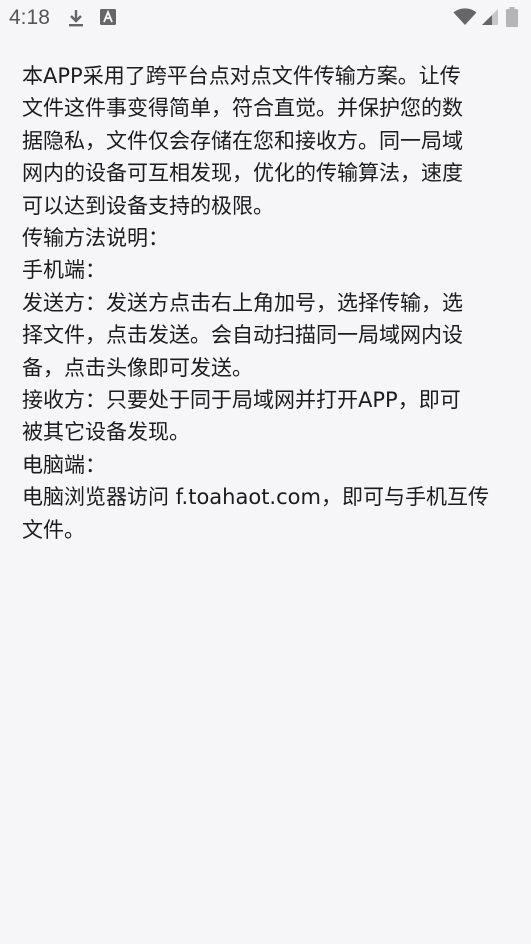 This screenshot has height=944, width=531. Describe the element at coordinates (108, 17) in the screenshot. I see `text-a-icon` at that location.